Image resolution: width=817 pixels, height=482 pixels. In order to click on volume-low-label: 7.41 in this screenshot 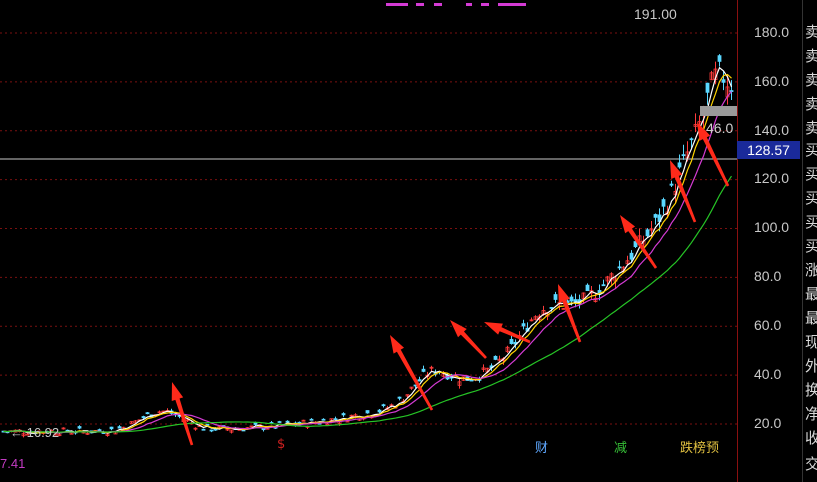, I will do `click(13, 463)`.